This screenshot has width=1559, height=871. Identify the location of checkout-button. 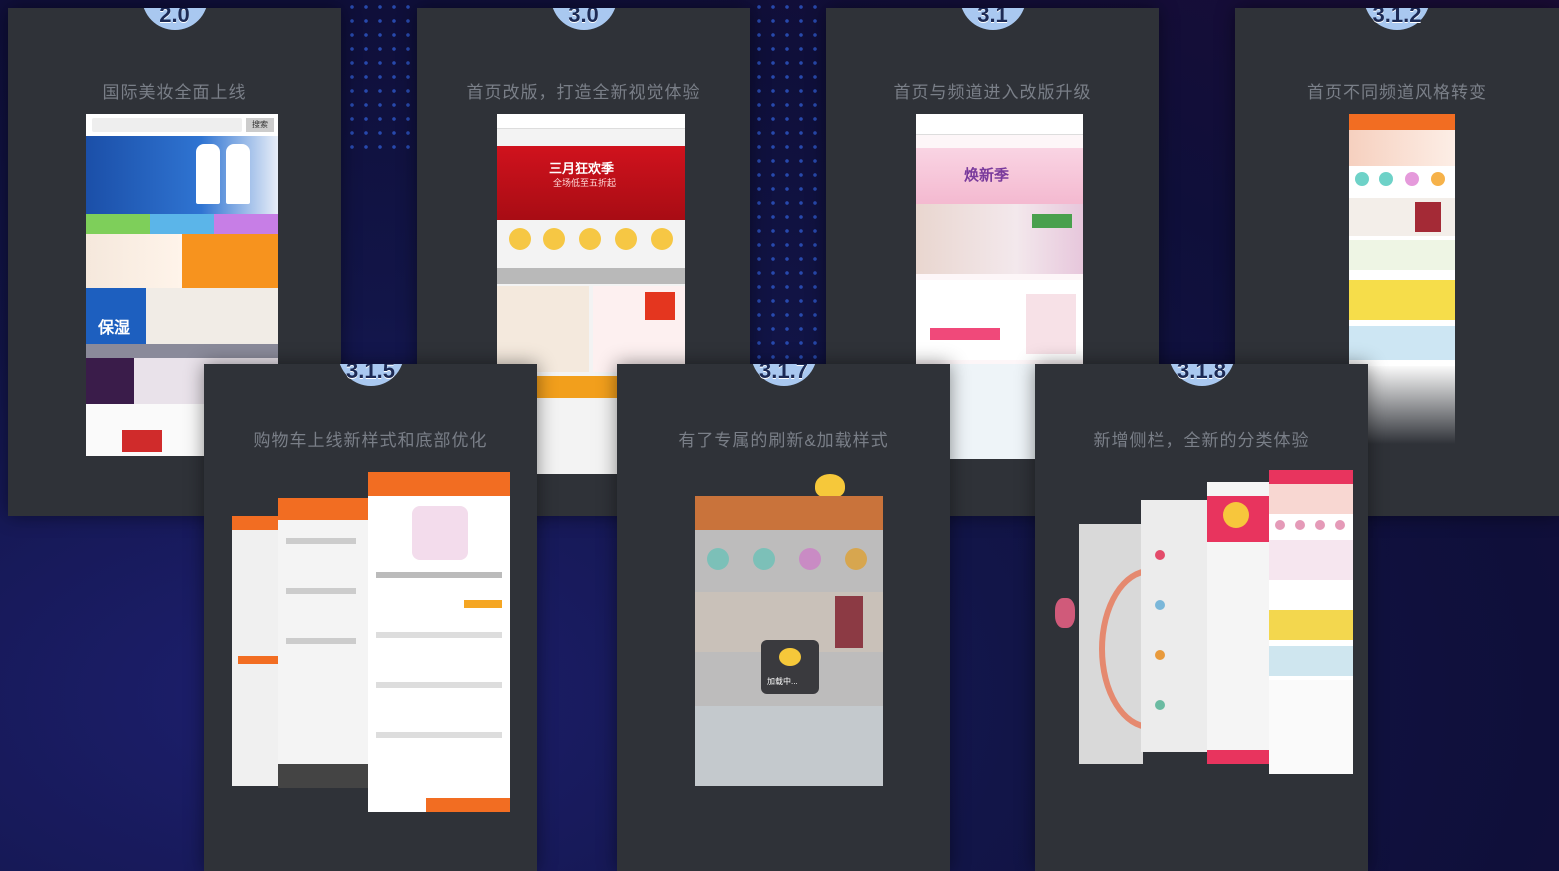
(468, 805).